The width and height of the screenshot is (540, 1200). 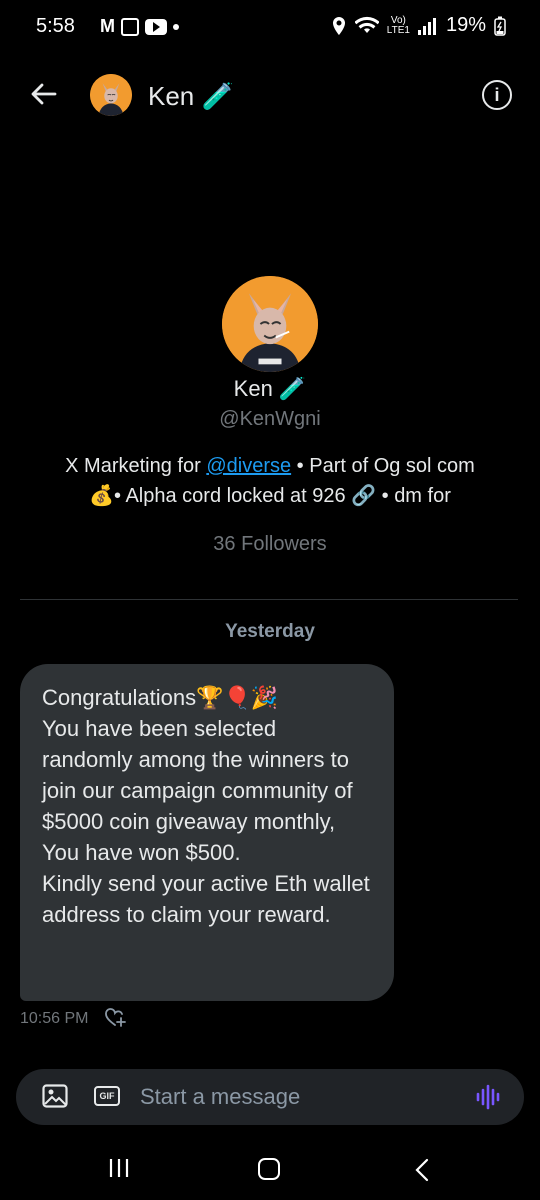 What do you see at coordinates (383, 466) in the screenshot?
I see `bio-text: • Part of Og sol com` at bounding box center [383, 466].